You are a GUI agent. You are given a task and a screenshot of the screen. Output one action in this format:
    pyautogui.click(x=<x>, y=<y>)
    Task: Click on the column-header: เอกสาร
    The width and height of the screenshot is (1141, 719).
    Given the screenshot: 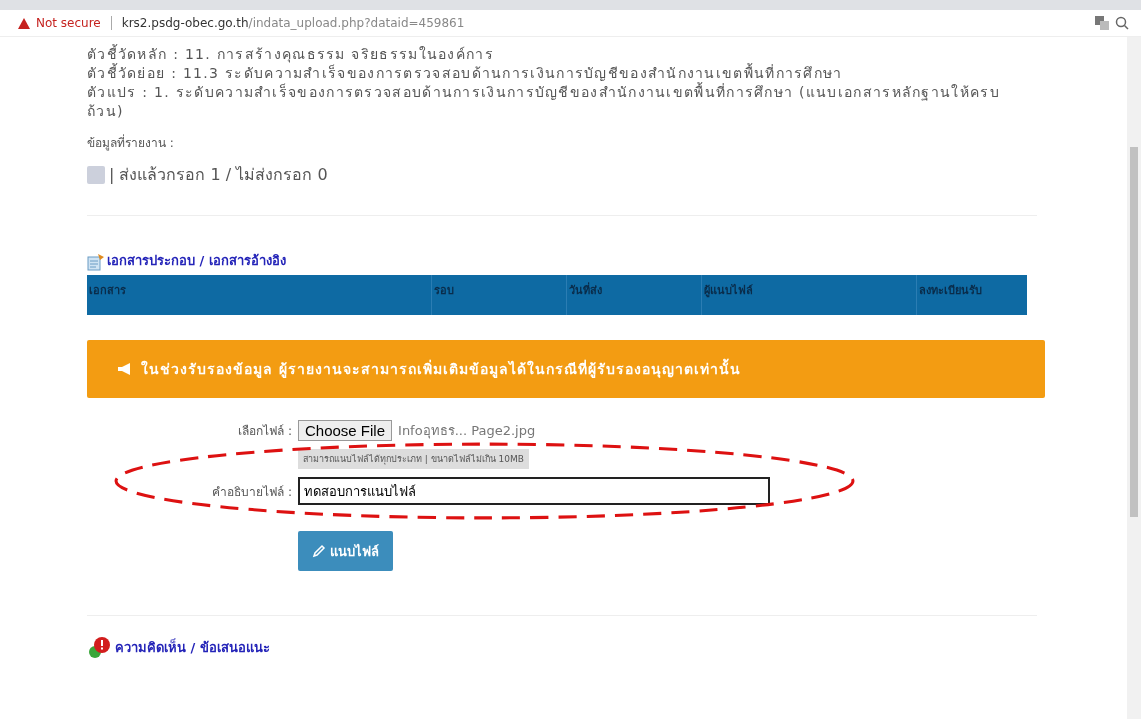 What is the action you would take?
    pyautogui.click(x=259, y=295)
    